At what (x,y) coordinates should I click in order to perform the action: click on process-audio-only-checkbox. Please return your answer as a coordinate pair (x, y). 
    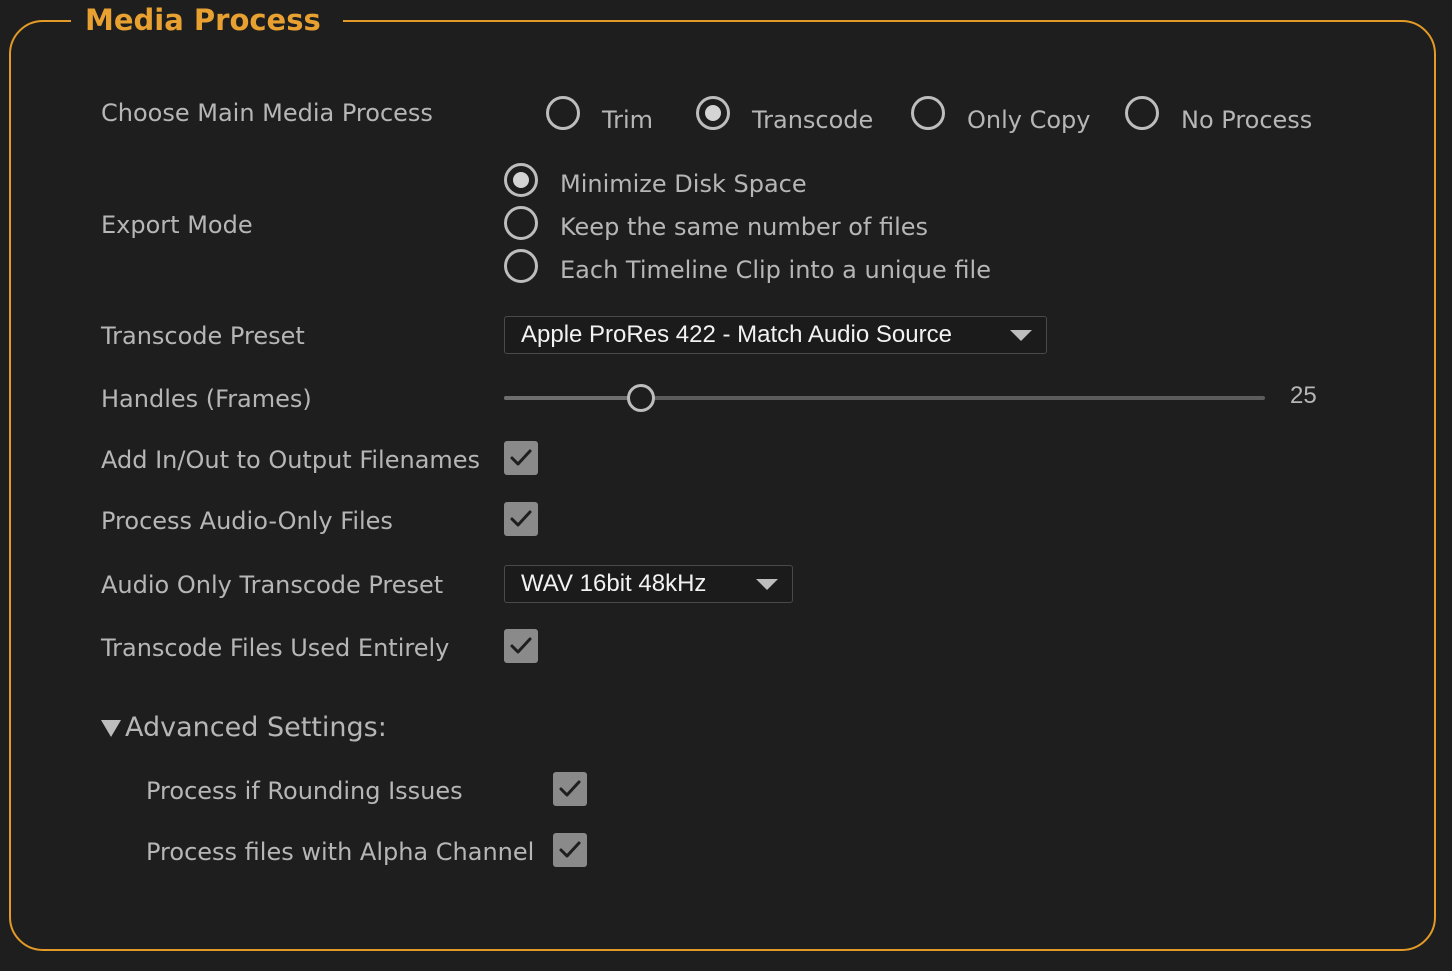
    Looking at the image, I should click on (521, 519).